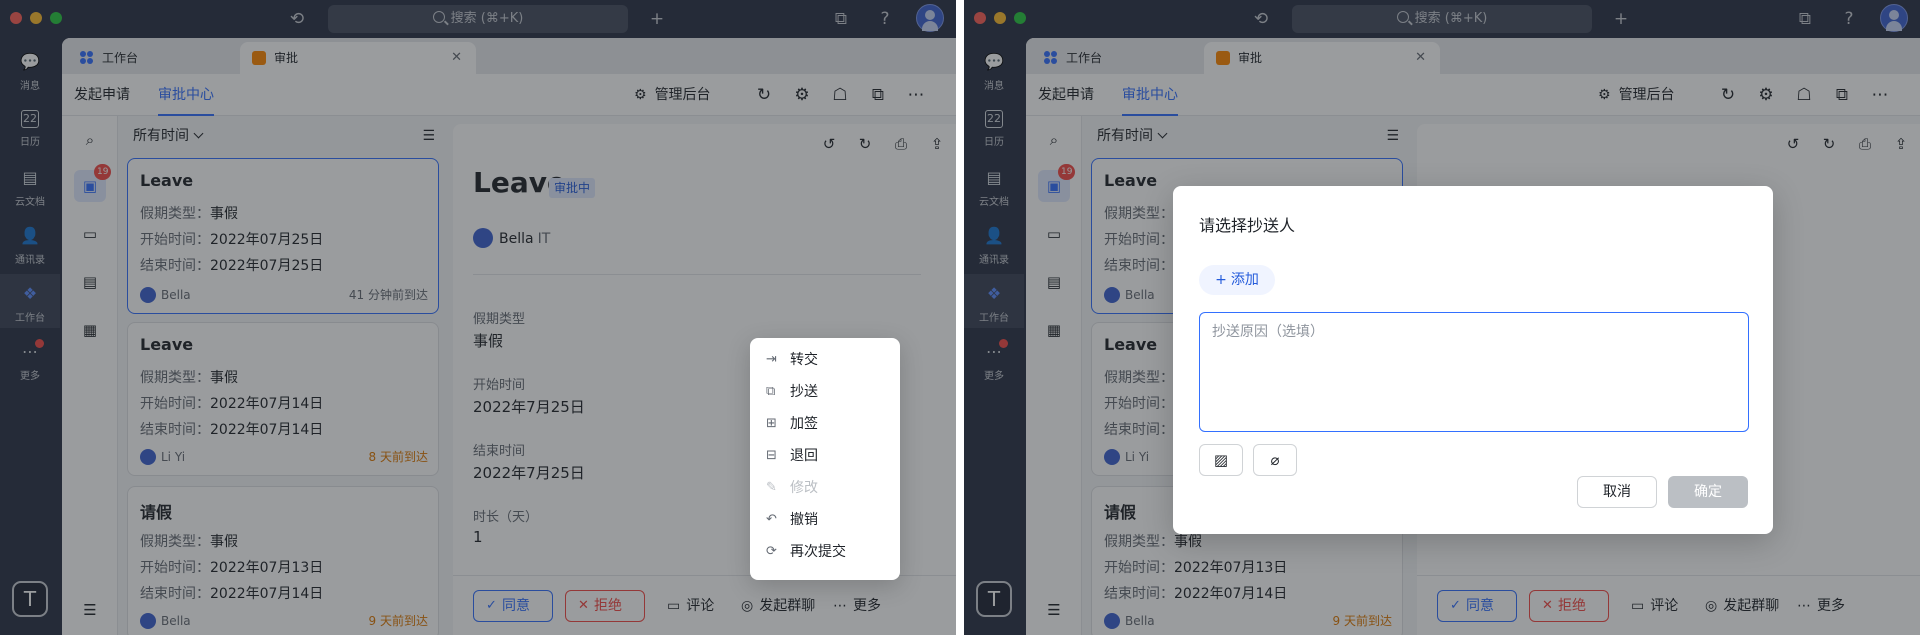 This screenshot has width=1920, height=635. I want to click on menu-item-revoke: ↶ 撤销, so click(825, 520).